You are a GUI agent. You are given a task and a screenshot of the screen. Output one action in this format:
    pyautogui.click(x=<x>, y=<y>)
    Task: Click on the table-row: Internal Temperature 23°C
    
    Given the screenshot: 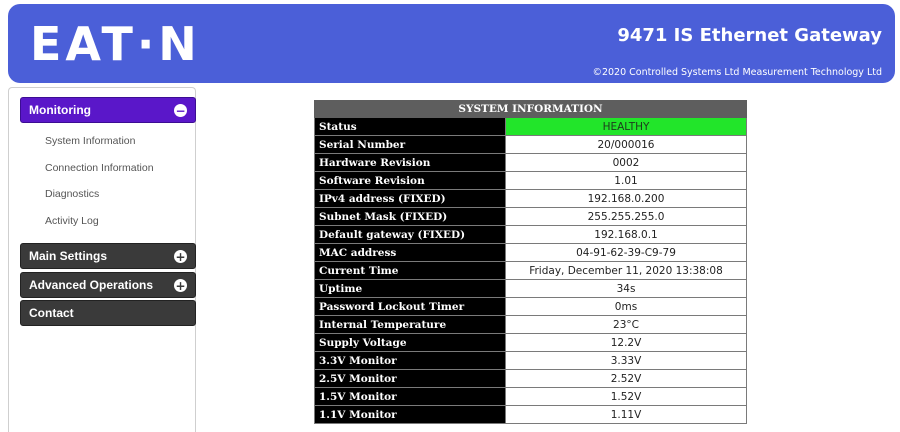 What is the action you would take?
    pyautogui.click(x=530, y=324)
    